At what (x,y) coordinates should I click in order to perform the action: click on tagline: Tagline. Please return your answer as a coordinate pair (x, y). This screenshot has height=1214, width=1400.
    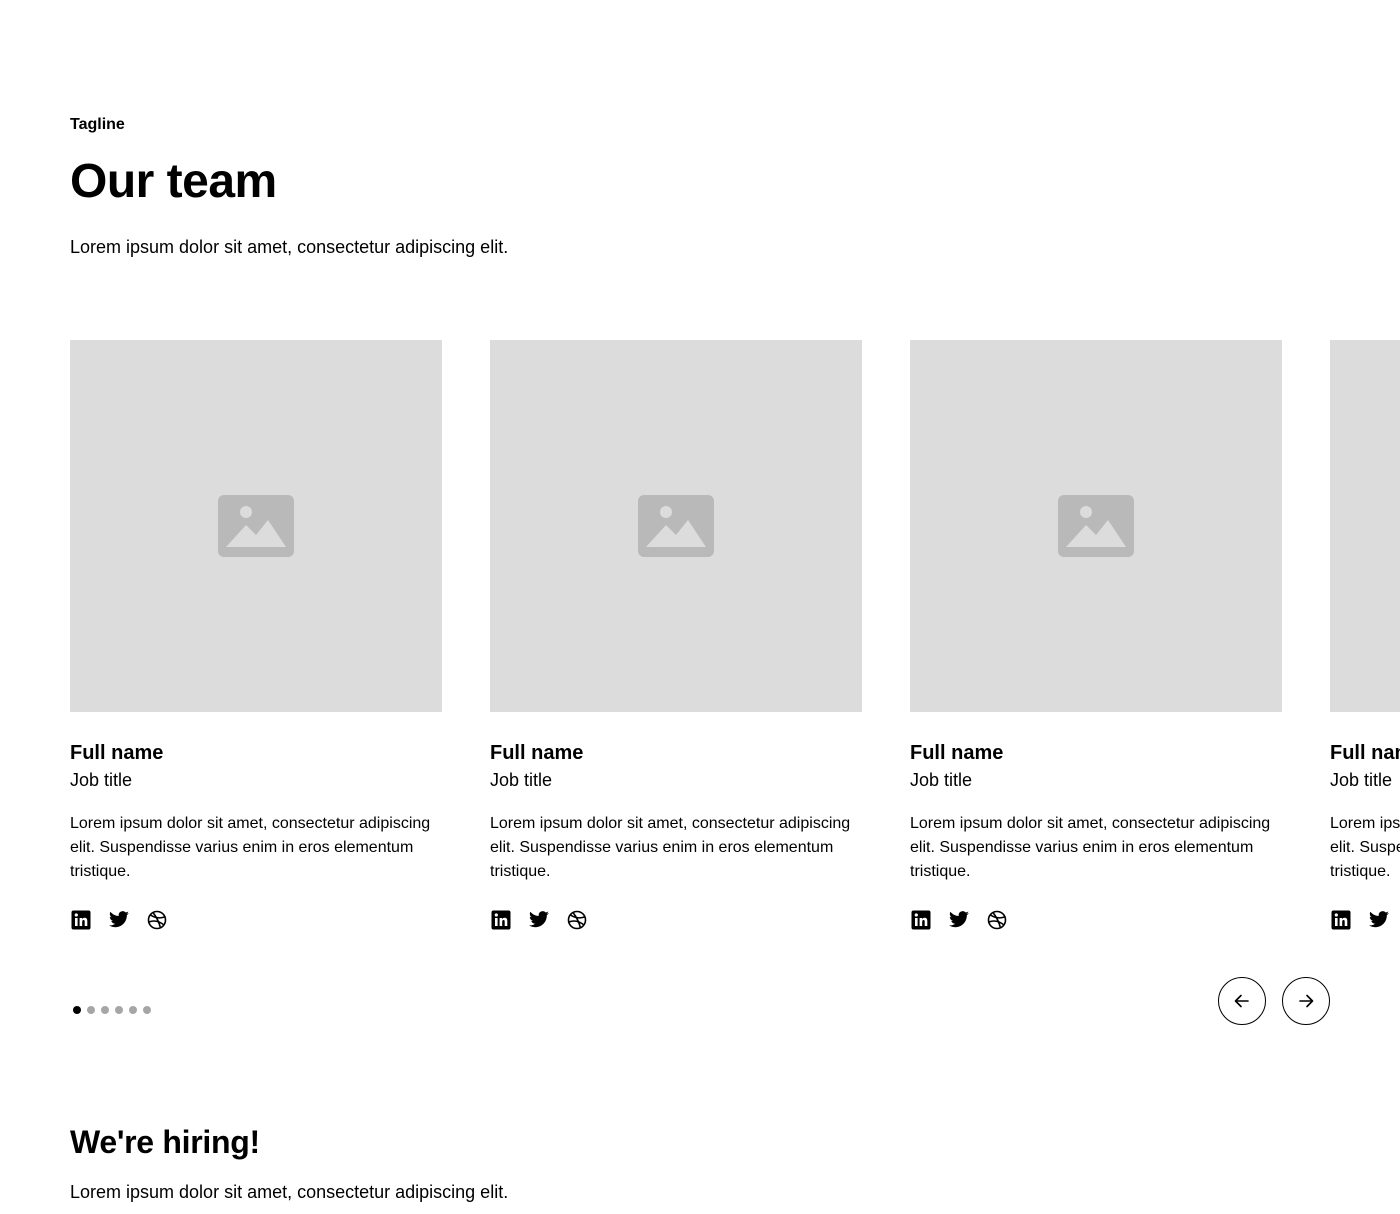
    Looking at the image, I should click on (97, 124).